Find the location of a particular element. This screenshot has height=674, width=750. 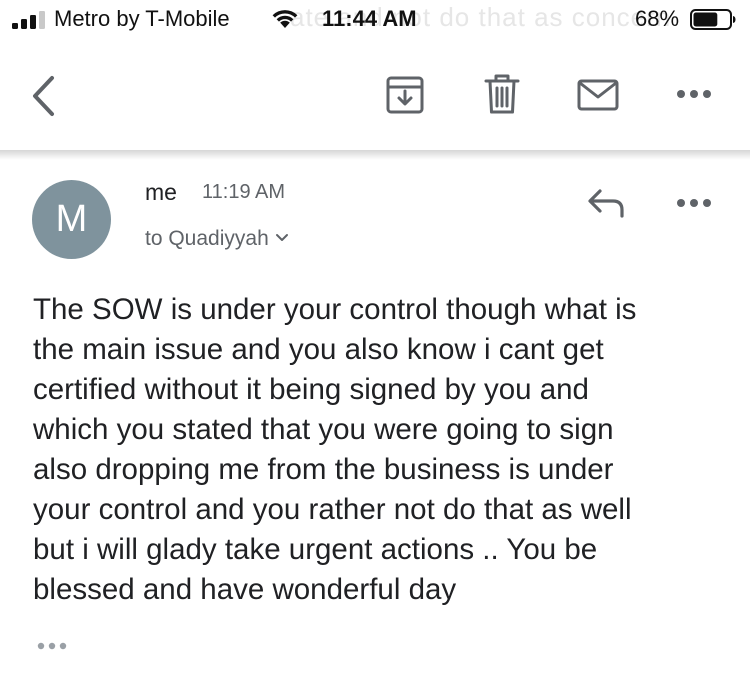

show-trimmed-content-button is located at coordinates (54, 646).